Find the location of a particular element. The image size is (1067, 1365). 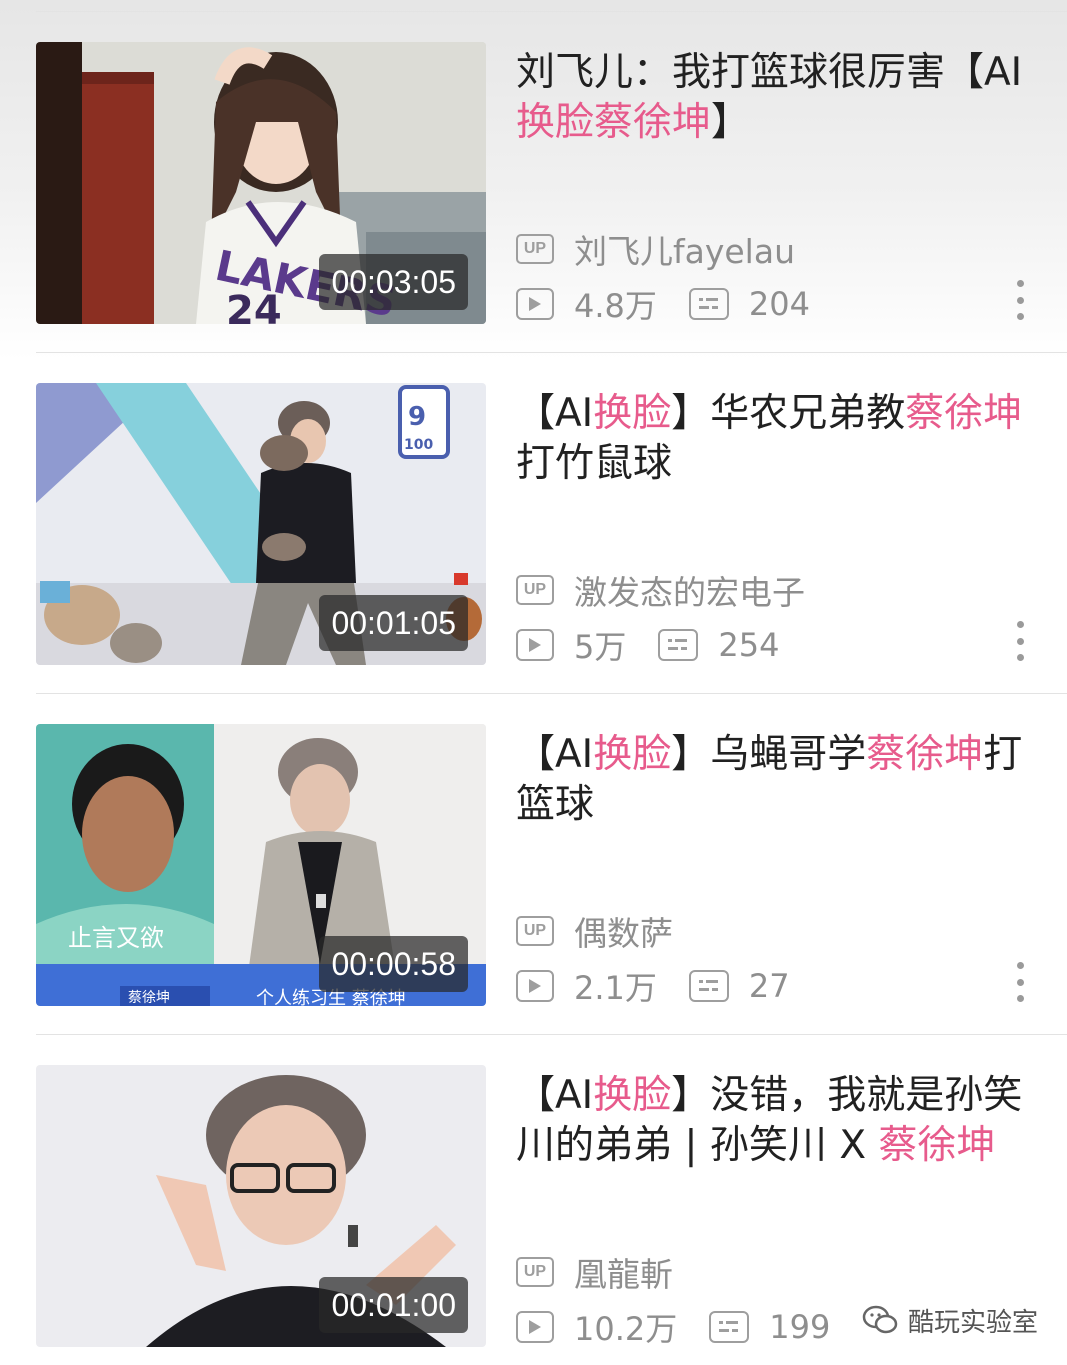

video-duration: 00:01:00 is located at coordinates (393, 1305).